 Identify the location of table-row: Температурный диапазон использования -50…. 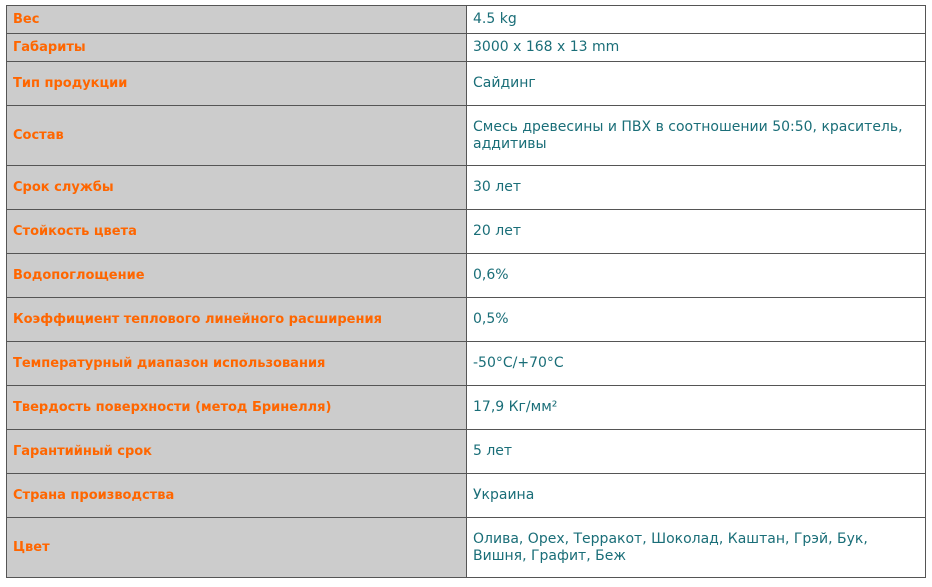
(466, 363).